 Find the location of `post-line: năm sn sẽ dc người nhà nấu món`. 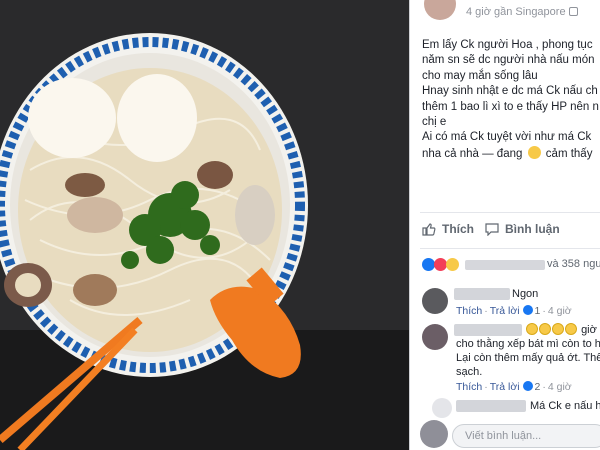

post-line: năm sn sẽ dc người nhà nấu món is located at coordinates (508, 60).